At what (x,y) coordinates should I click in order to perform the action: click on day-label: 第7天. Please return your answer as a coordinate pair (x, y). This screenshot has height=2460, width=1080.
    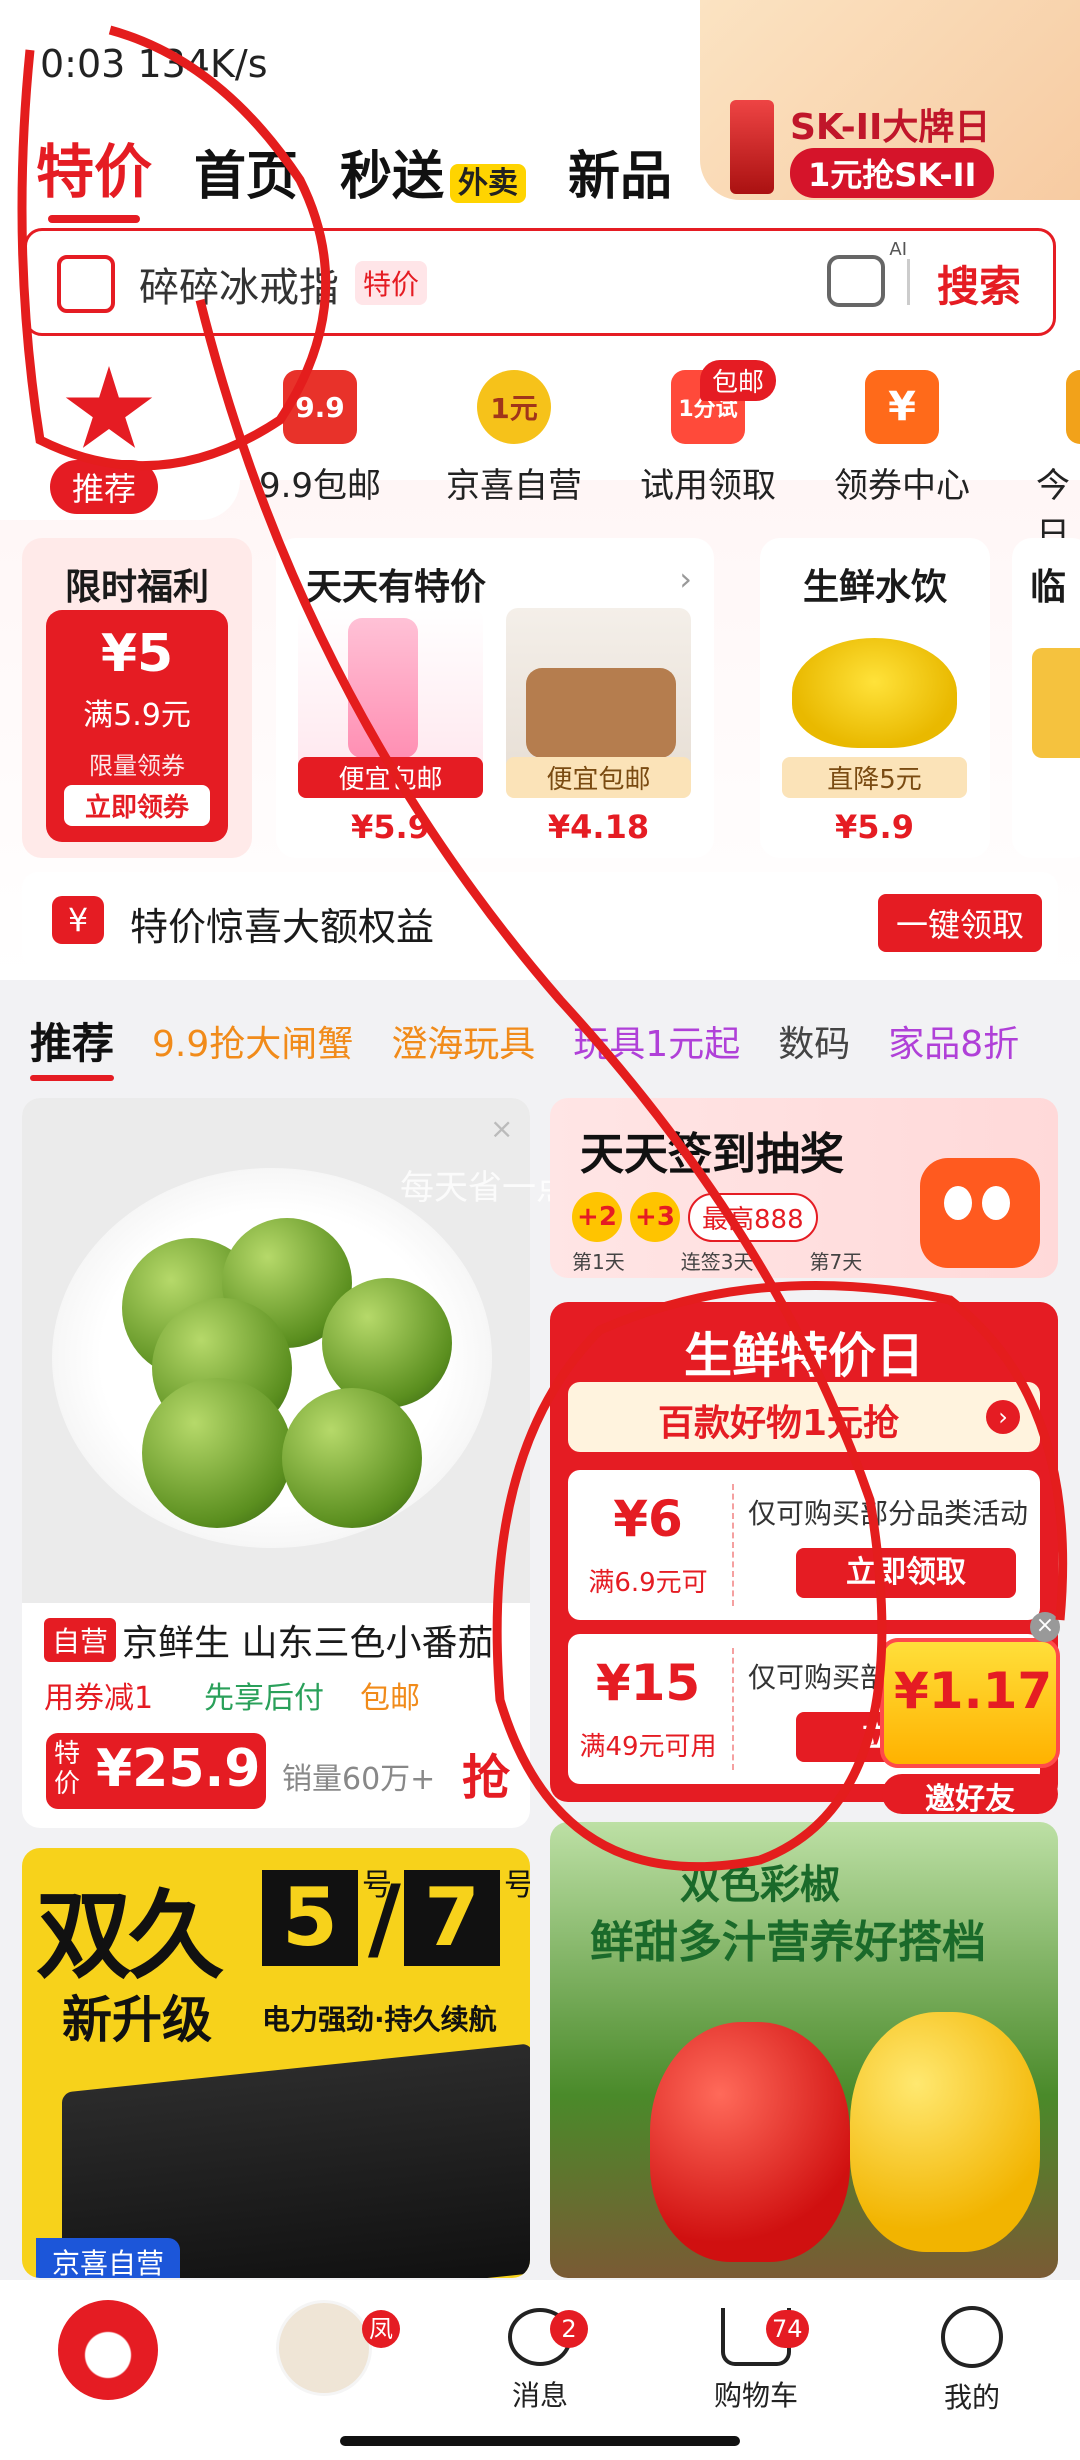
    Looking at the image, I should click on (836, 1262).